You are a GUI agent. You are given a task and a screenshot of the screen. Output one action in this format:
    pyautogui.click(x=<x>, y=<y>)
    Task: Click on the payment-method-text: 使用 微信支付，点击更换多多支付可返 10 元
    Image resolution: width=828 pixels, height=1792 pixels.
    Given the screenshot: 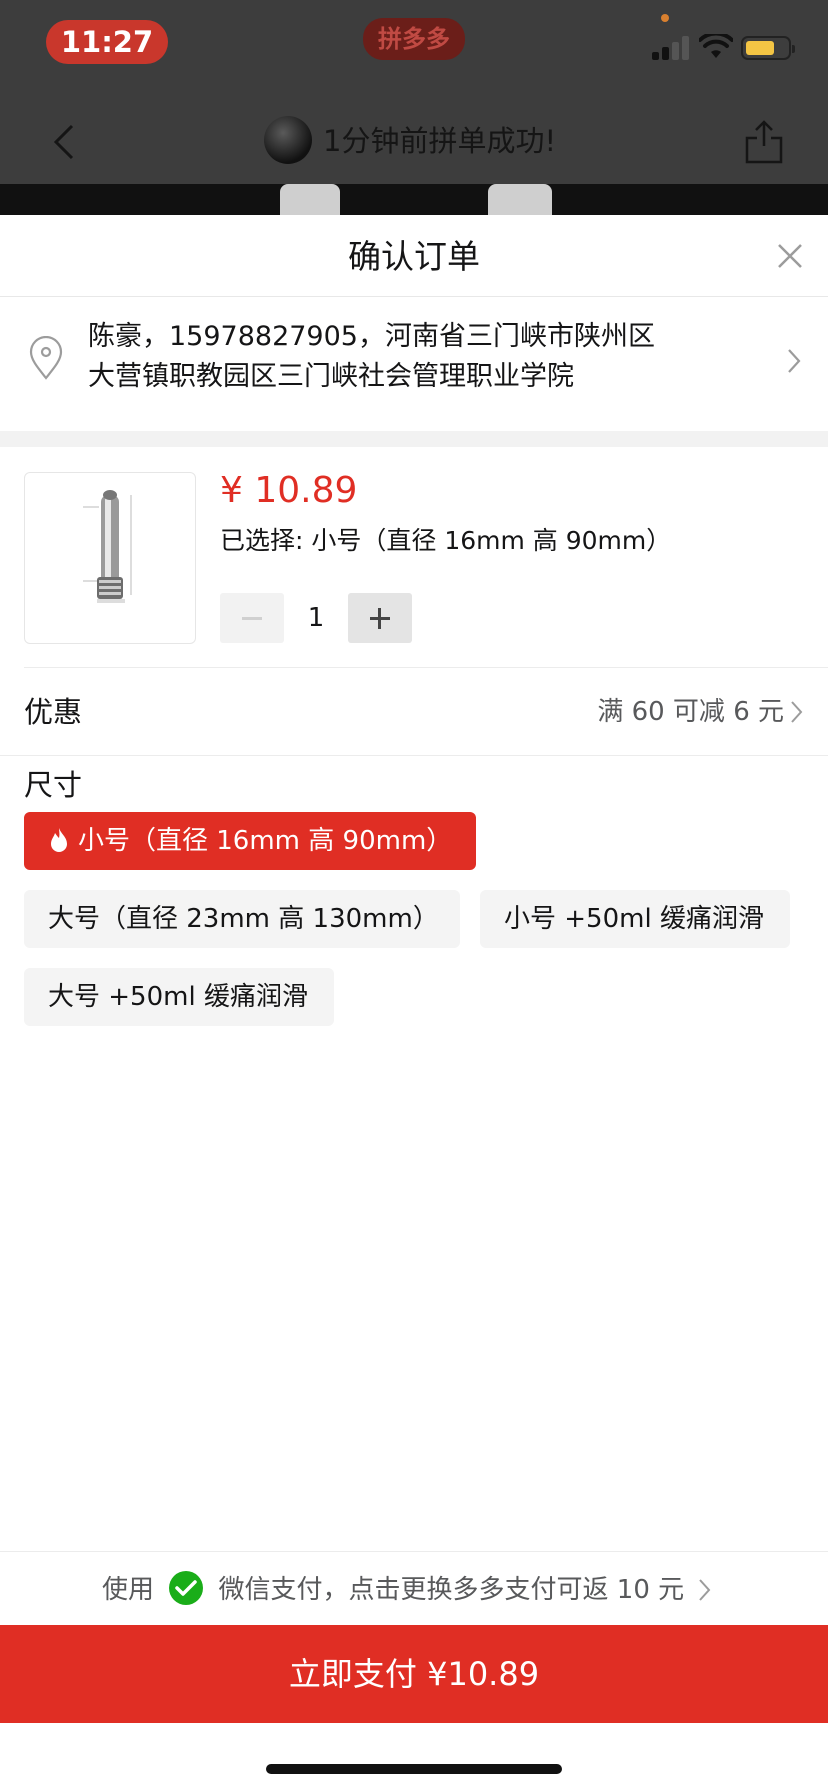 What is the action you would take?
    pyautogui.click(x=407, y=1590)
    